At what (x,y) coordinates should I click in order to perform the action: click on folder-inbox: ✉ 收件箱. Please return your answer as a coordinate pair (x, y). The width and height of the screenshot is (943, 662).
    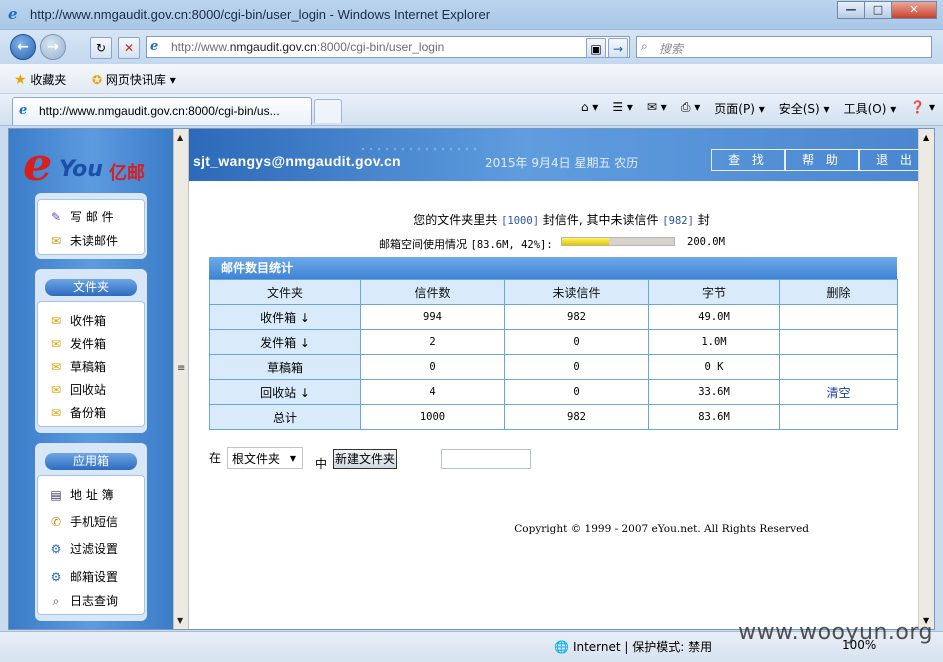
    Looking at the image, I should click on (77, 320).